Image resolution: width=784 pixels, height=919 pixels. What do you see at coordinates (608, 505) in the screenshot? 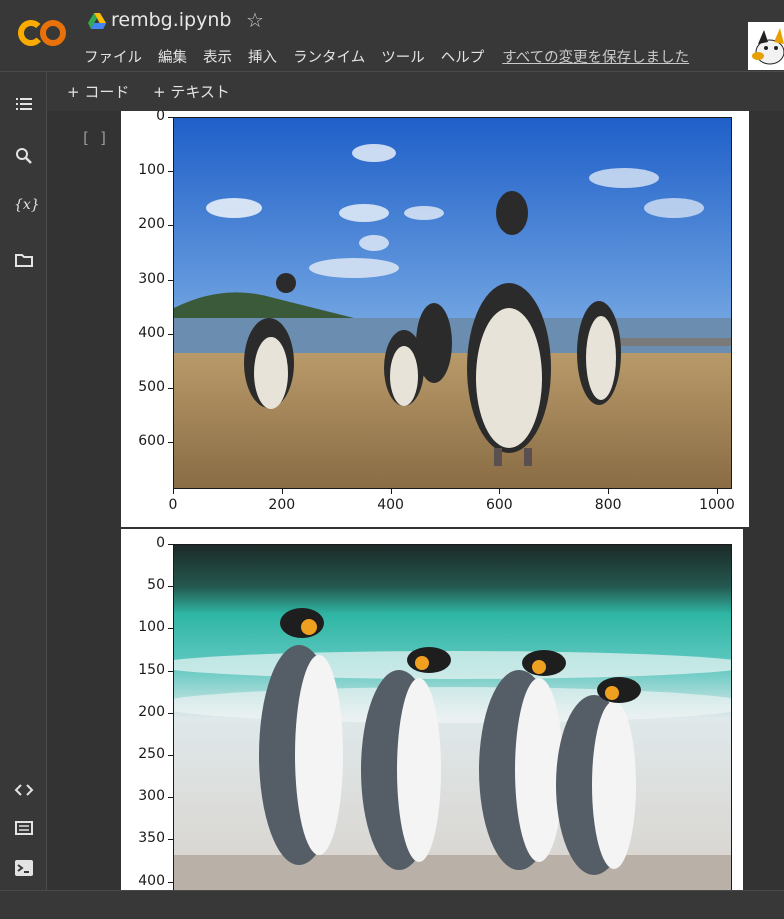
I see `x-tick-label: 800` at bounding box center [608, 505].